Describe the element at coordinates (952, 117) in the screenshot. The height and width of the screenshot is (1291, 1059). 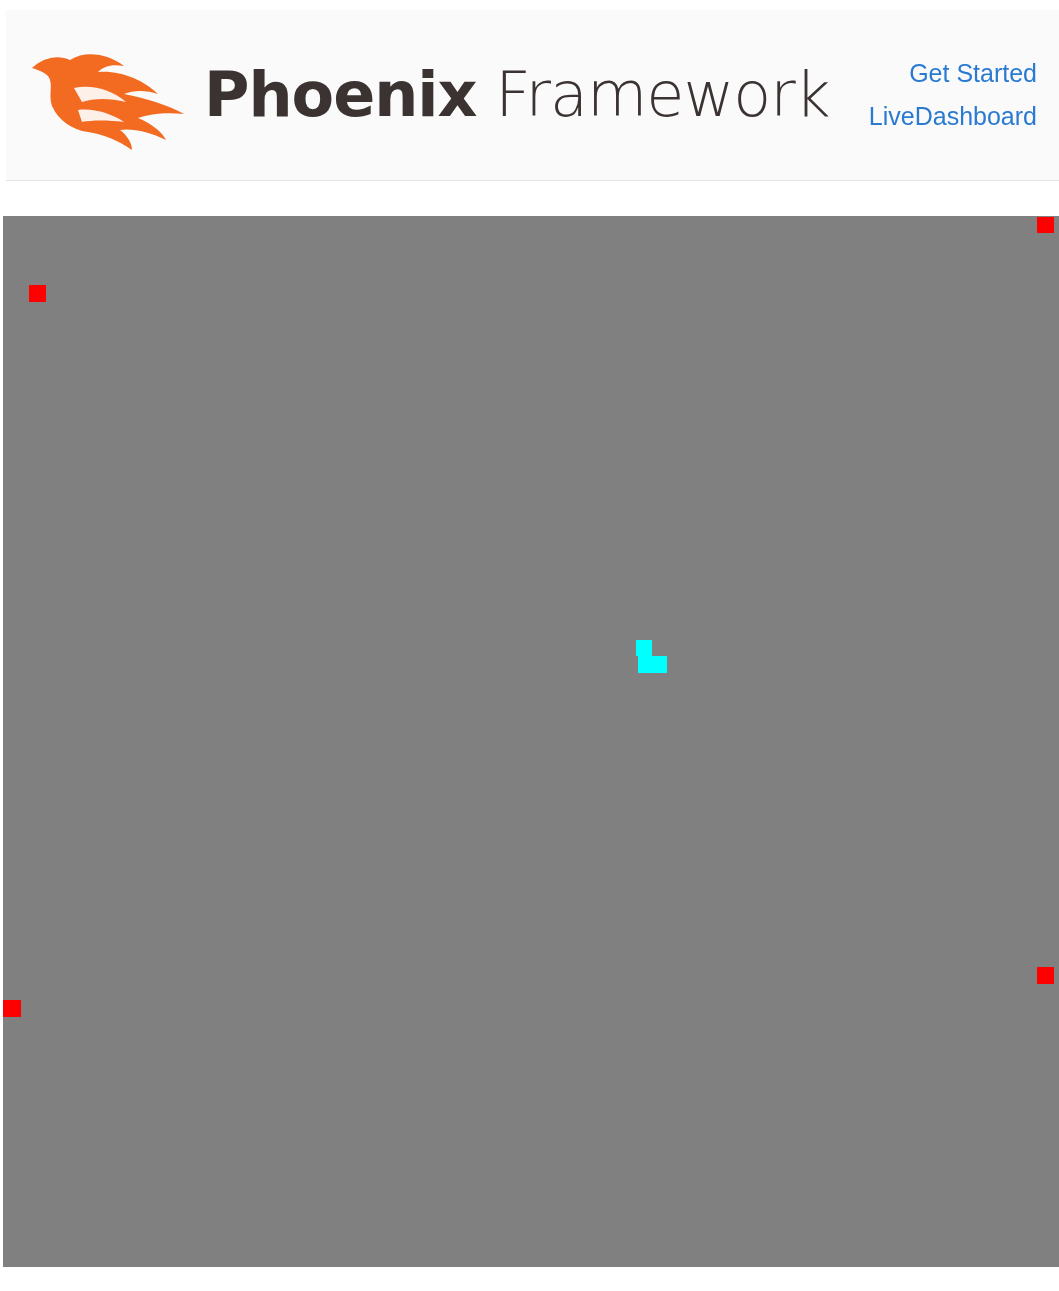
I see `nav-link: LiveDashboard` at that location.